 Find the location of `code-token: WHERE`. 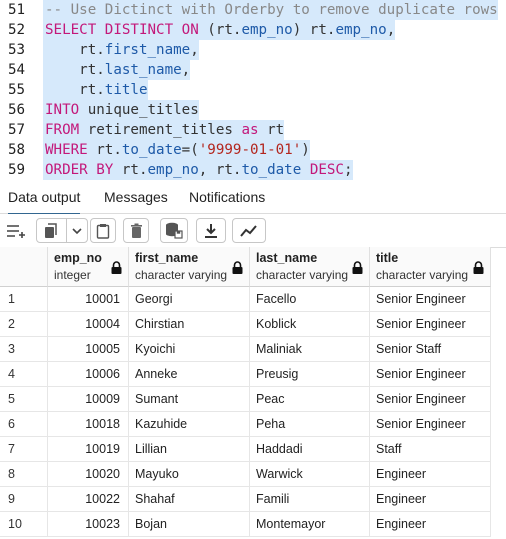

code-token: WHERE is located at coordinates (71, 150).